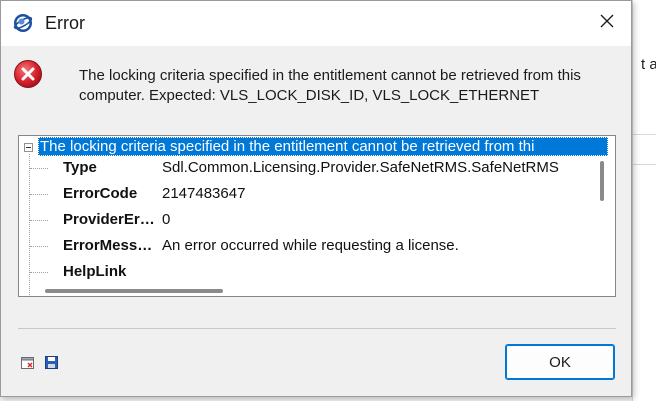 The width and height of the screenshot is (656, 401). What do you see at coordinates (204, 193) in the screenshot?
I see `tree-row-value: 2147483647` at bounding box center [204, 193].